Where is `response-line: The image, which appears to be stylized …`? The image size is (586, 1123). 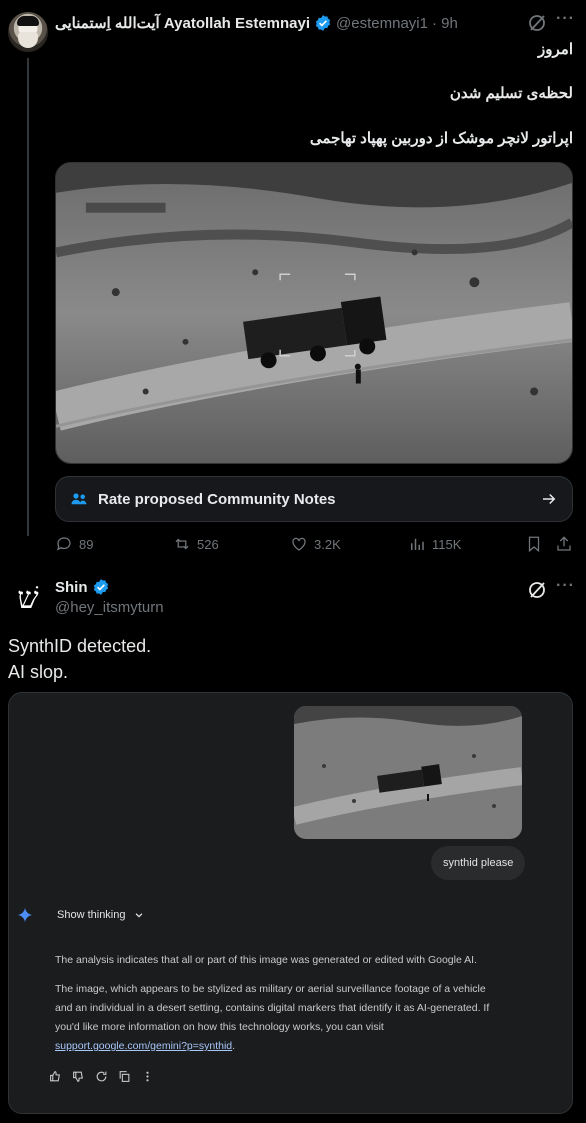
response-line: The image, which appears to be stylized … is located at coordinates (270, 989).